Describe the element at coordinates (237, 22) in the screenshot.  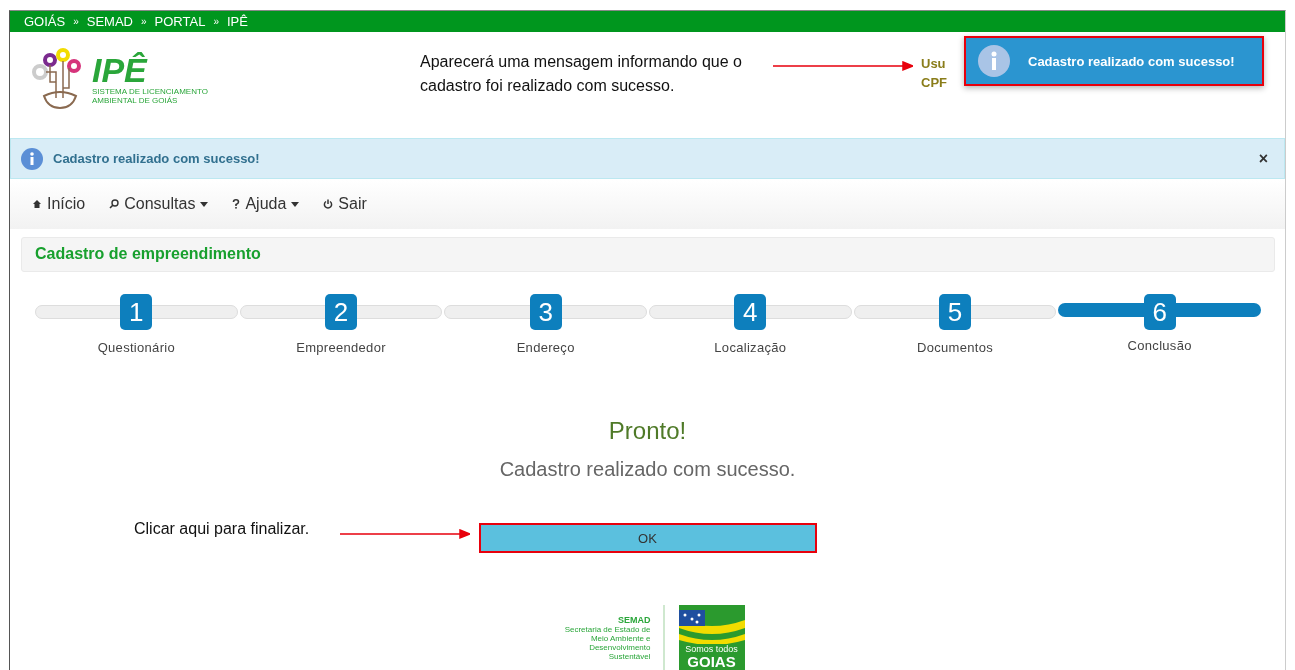
I see `breadcrumb-item: IPÊ` at that location.